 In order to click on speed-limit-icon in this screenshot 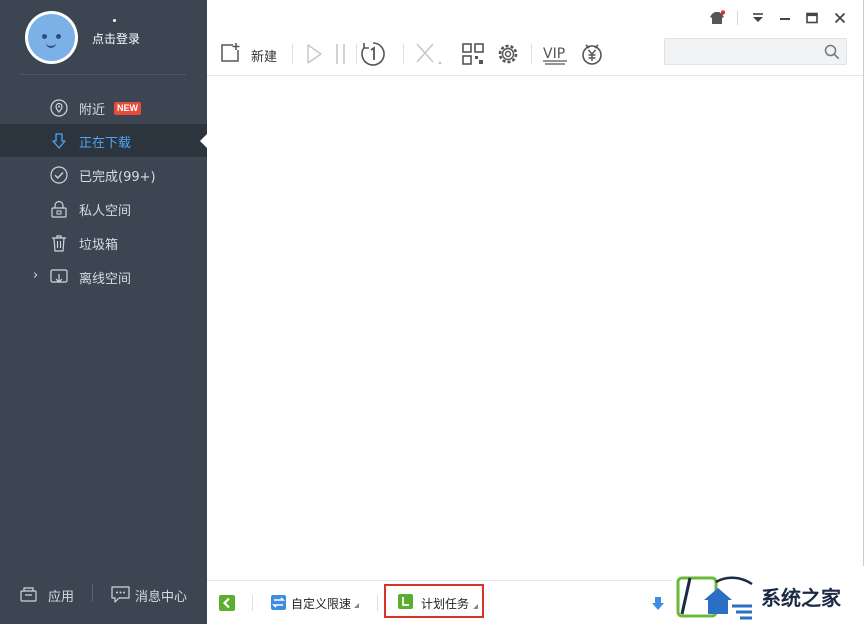, I will do `click(278, 602)`.